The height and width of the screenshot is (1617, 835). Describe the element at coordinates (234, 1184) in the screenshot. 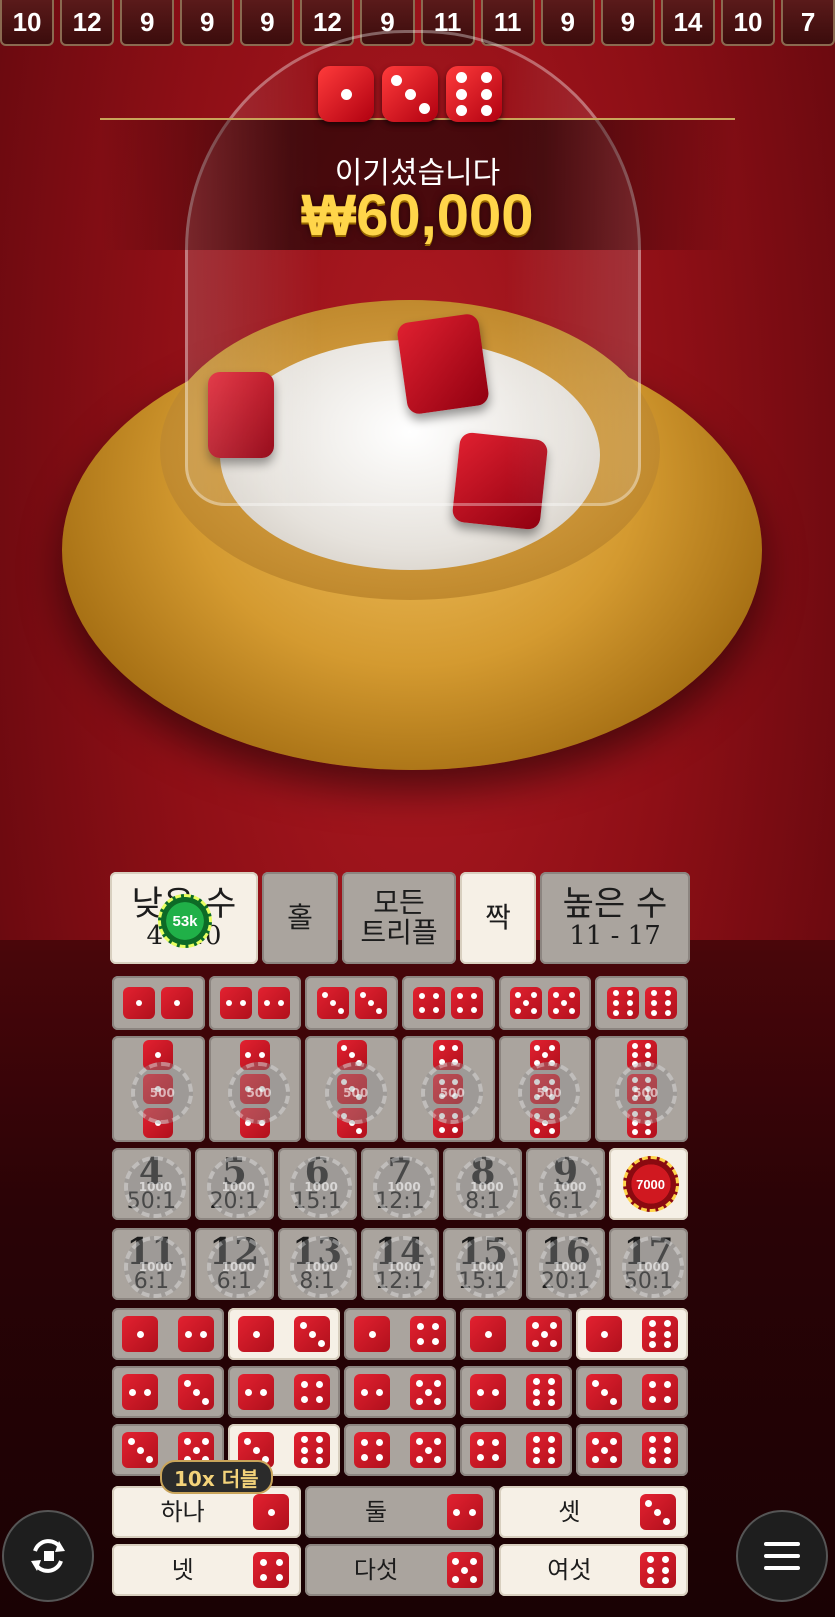

I see `bet-total: 5 20:1 1000` at that location.